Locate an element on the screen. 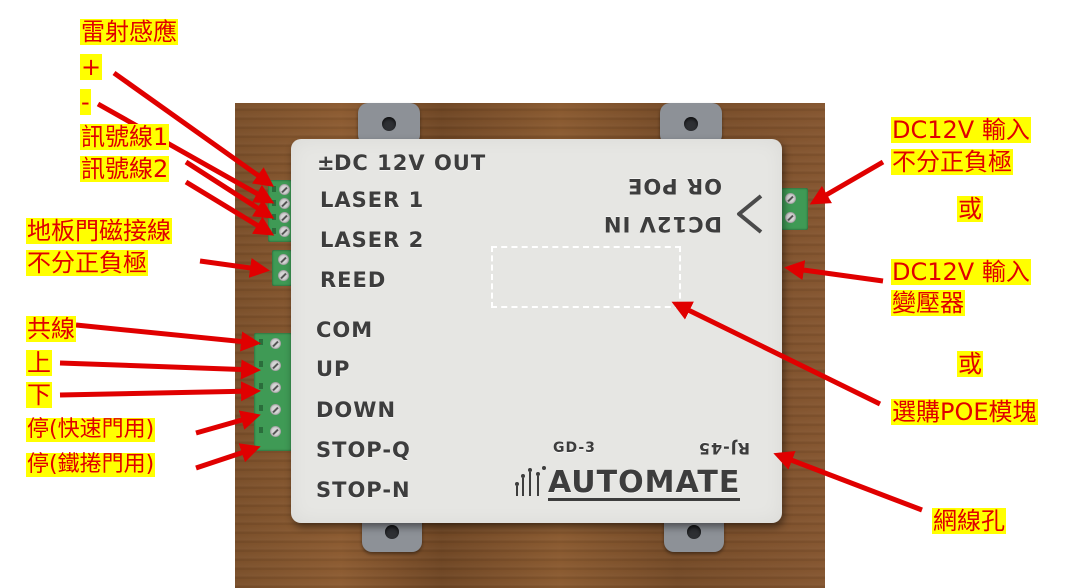  label-down: 下 is located at coordinates (39, 395).